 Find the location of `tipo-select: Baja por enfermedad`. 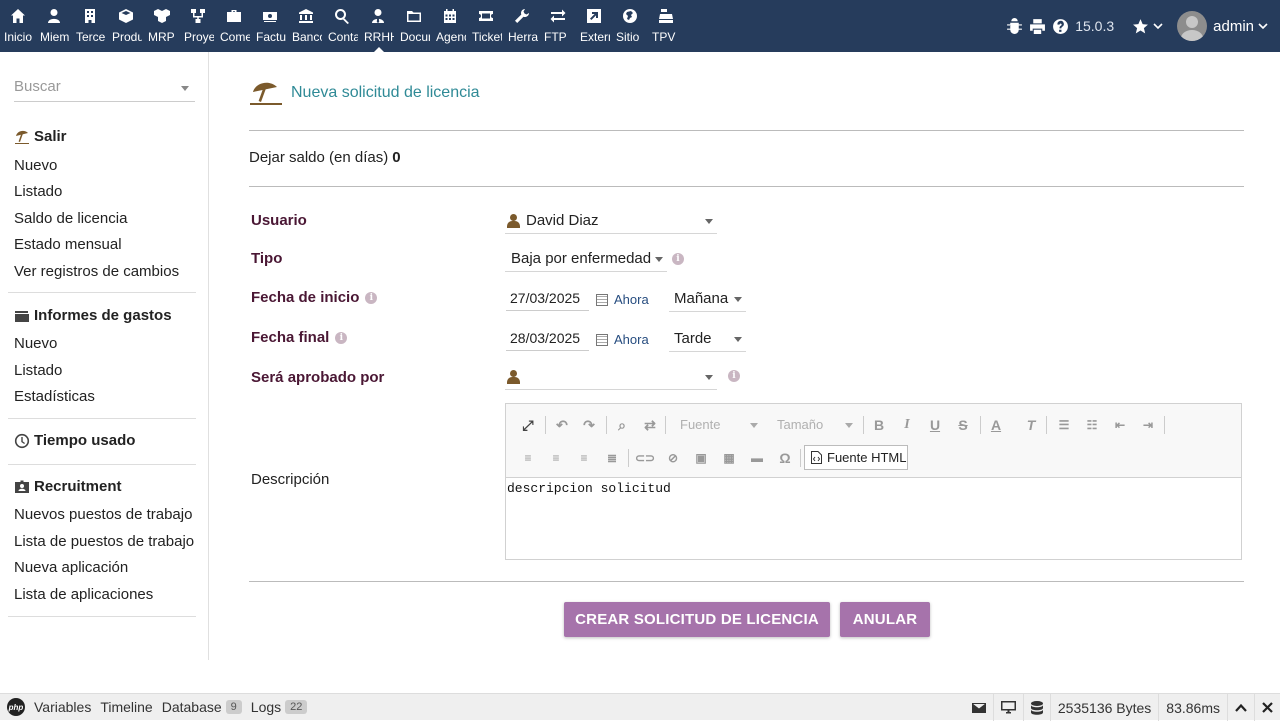

tipo-select: Baja por enfermedad is located at coordinates (586, 259).